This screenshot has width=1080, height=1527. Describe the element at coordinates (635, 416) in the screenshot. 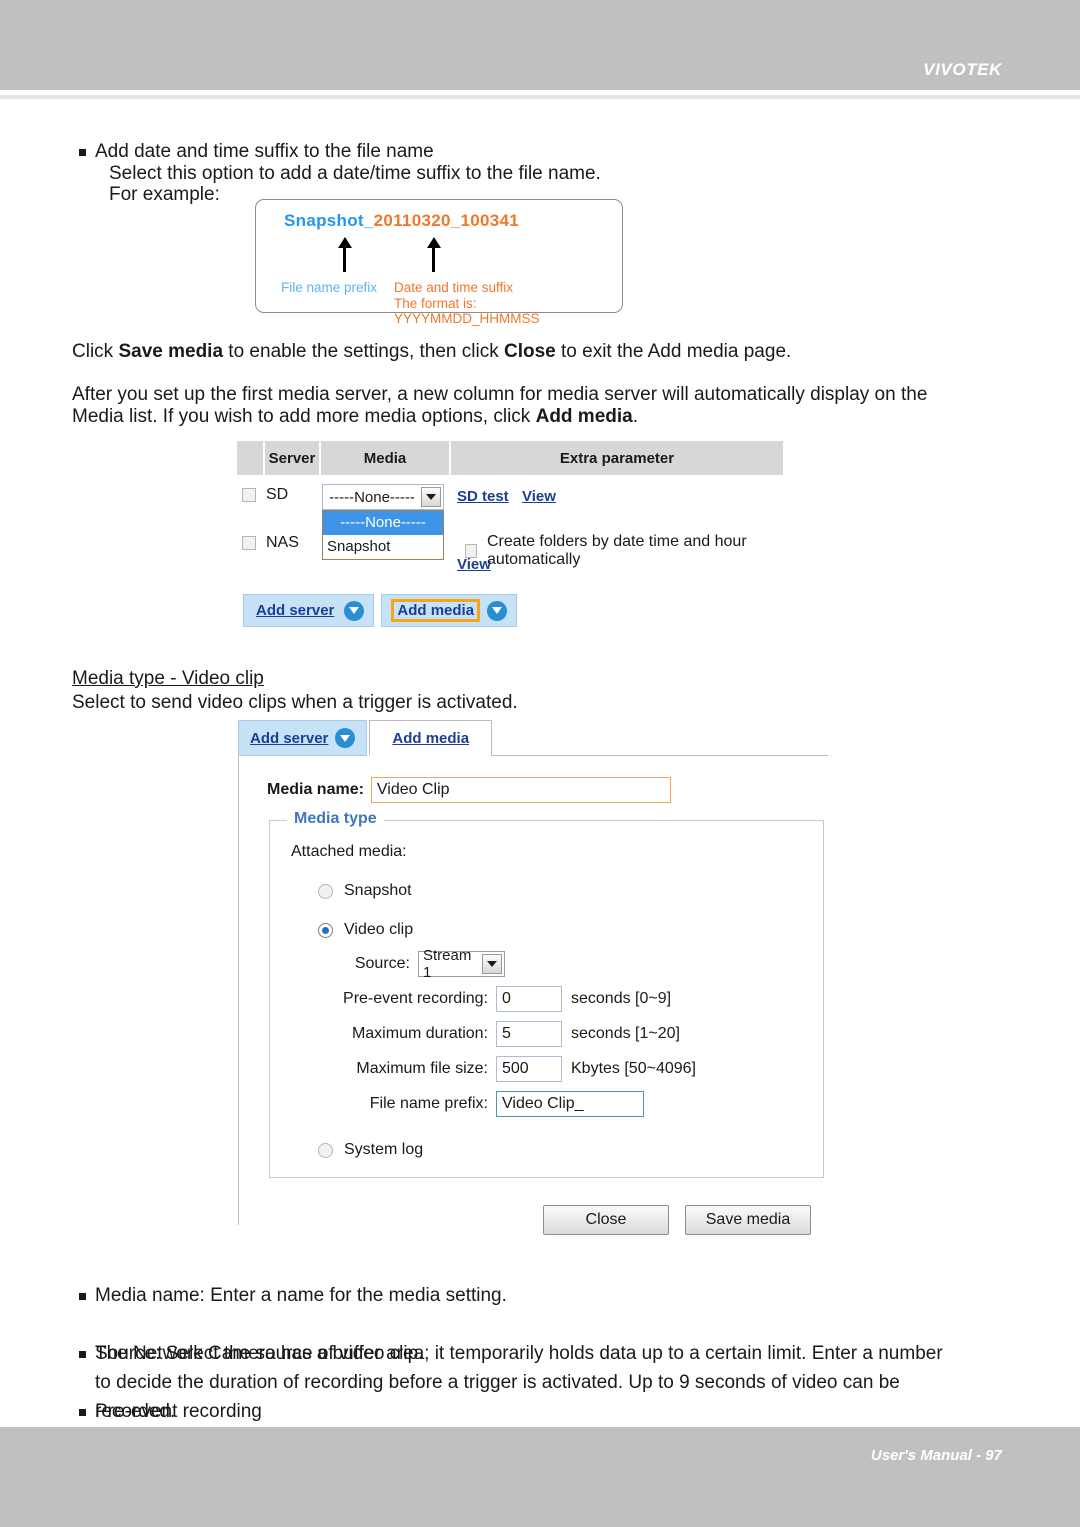

I see `text-media-list-end: .` at that location.